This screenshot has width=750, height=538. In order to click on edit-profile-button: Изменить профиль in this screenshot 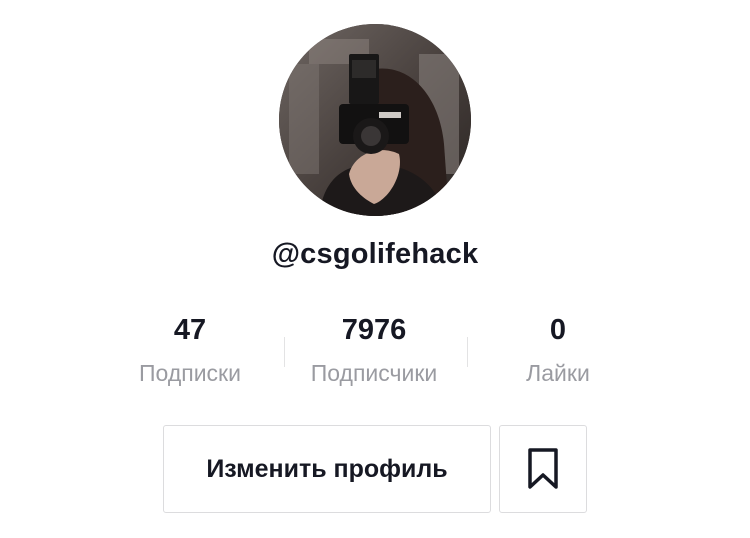, I will do `click(327, 469)`.